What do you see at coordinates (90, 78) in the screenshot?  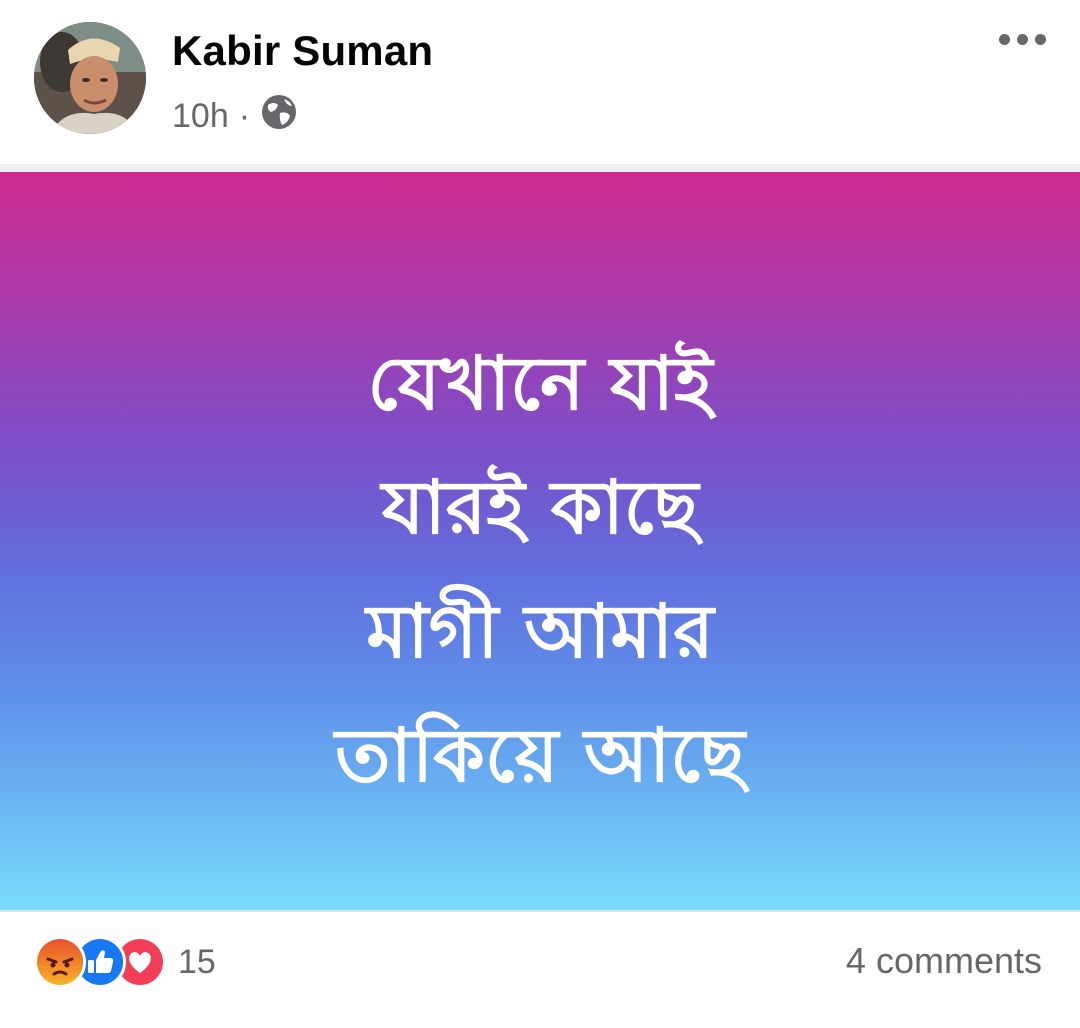 I see `avatar` at bounding box center [90, 78].